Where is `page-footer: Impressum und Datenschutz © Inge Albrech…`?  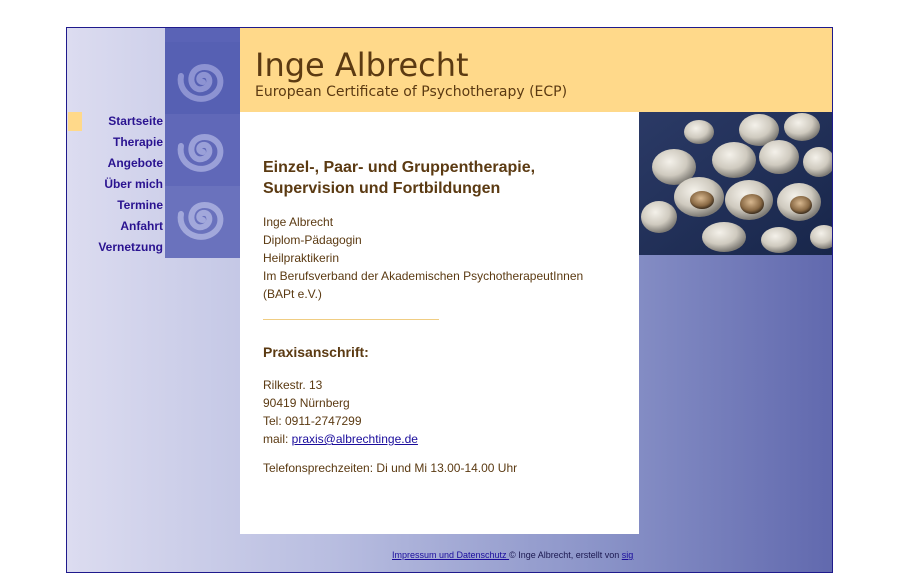
page-footer: Impressum und Datenschutz © Inge Albrech… is located at coordinates (512, 555).